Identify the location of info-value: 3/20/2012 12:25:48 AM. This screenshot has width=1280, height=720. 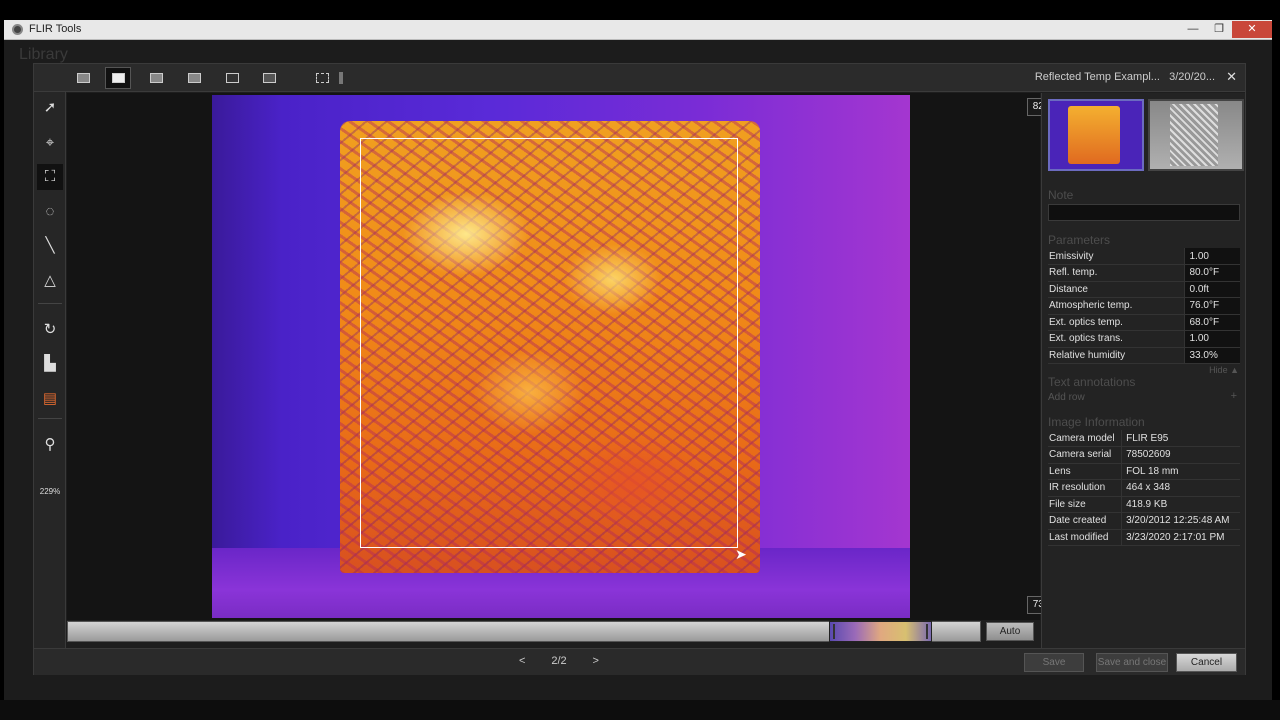
(1180, 521).